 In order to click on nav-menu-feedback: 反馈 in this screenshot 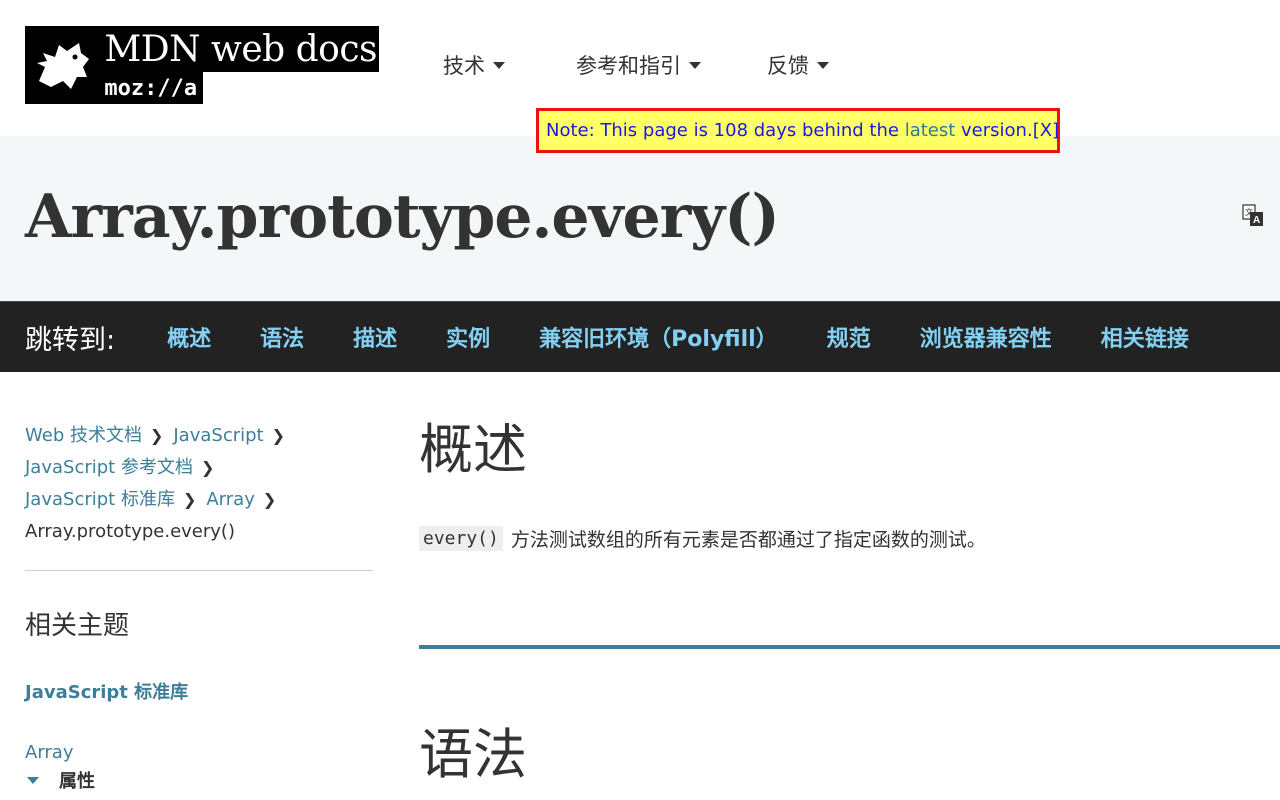, I will do `click(798, 65)`.